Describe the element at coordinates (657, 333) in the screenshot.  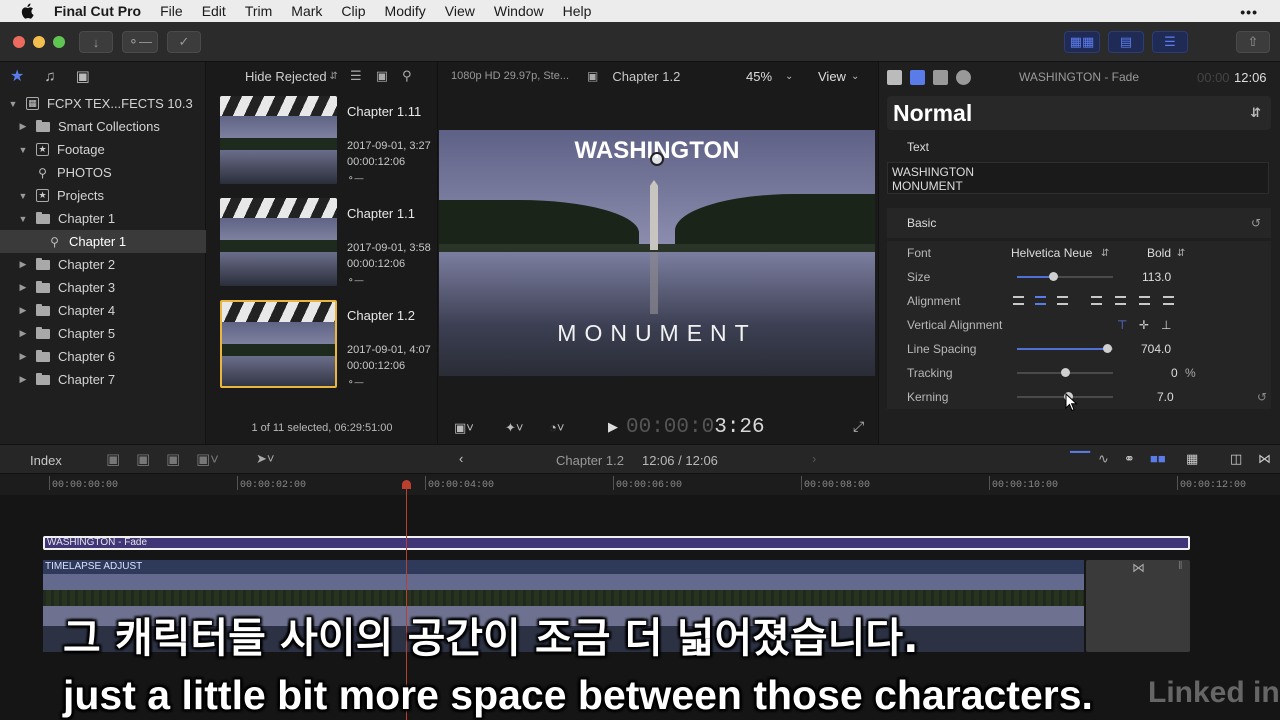
I see `title-text-bottom: MONUMENT` at that location.